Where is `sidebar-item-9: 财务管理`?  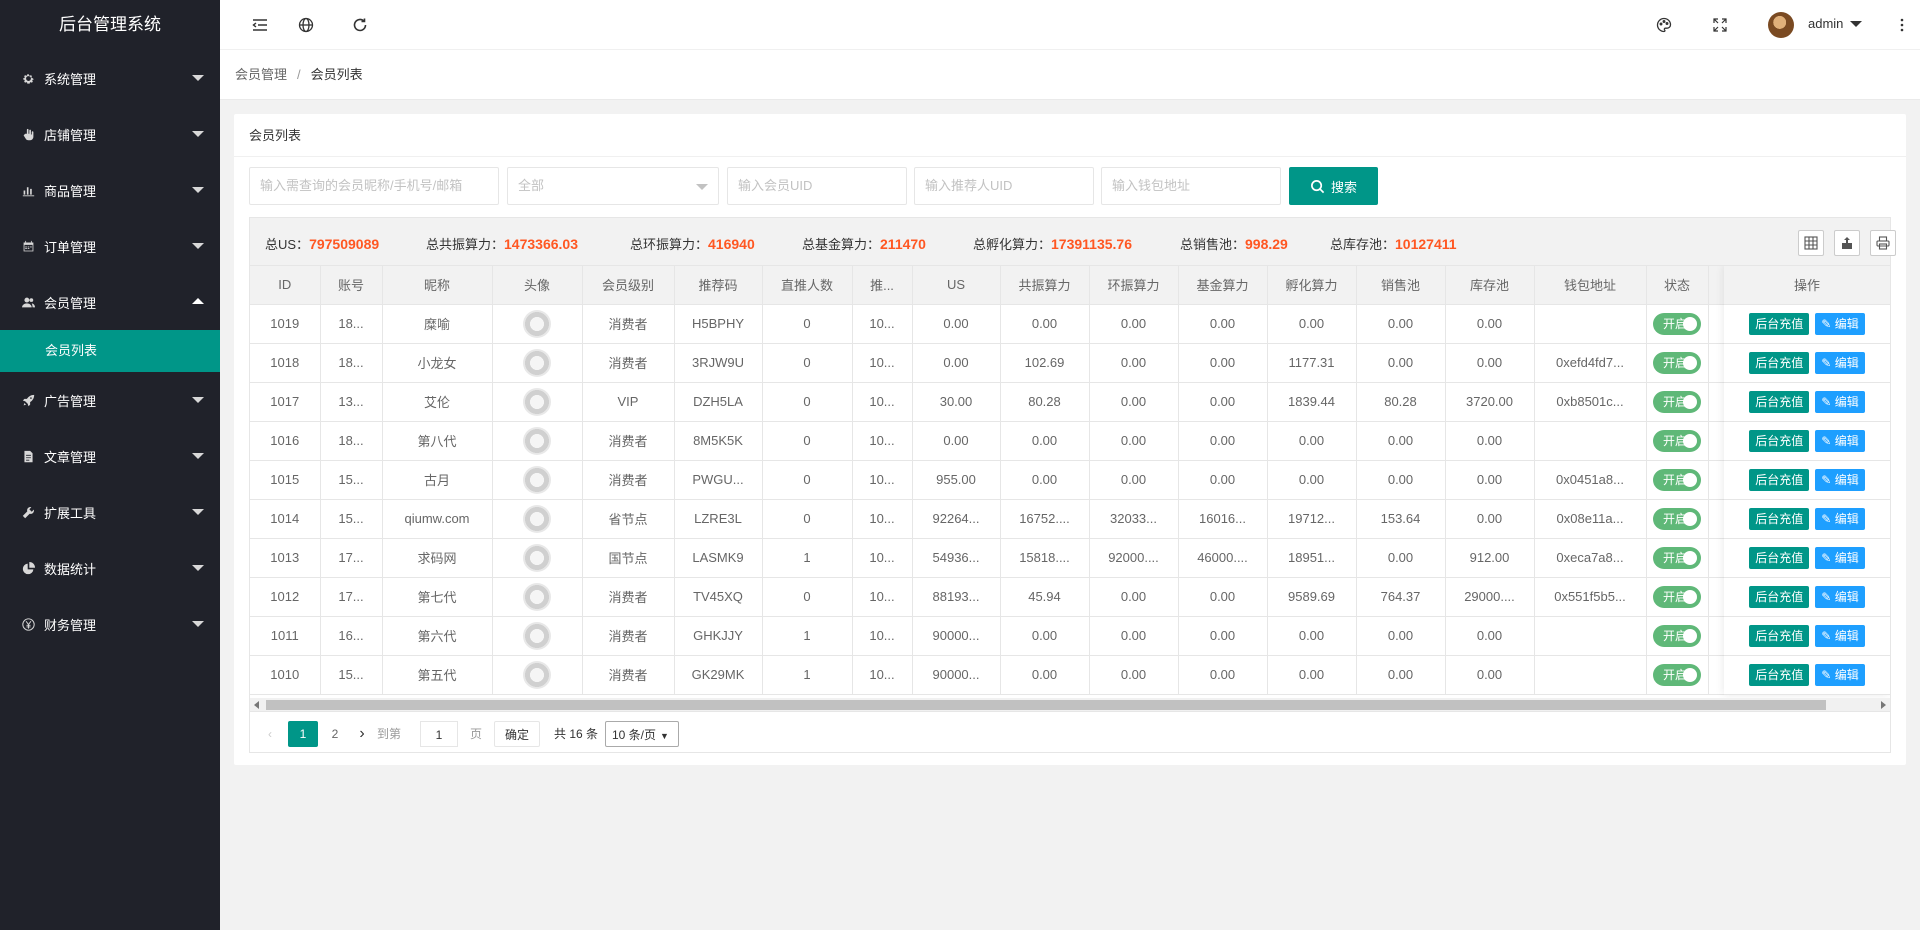 sidebar-item-9: 财务管理 is located at coordinates (110, 624).